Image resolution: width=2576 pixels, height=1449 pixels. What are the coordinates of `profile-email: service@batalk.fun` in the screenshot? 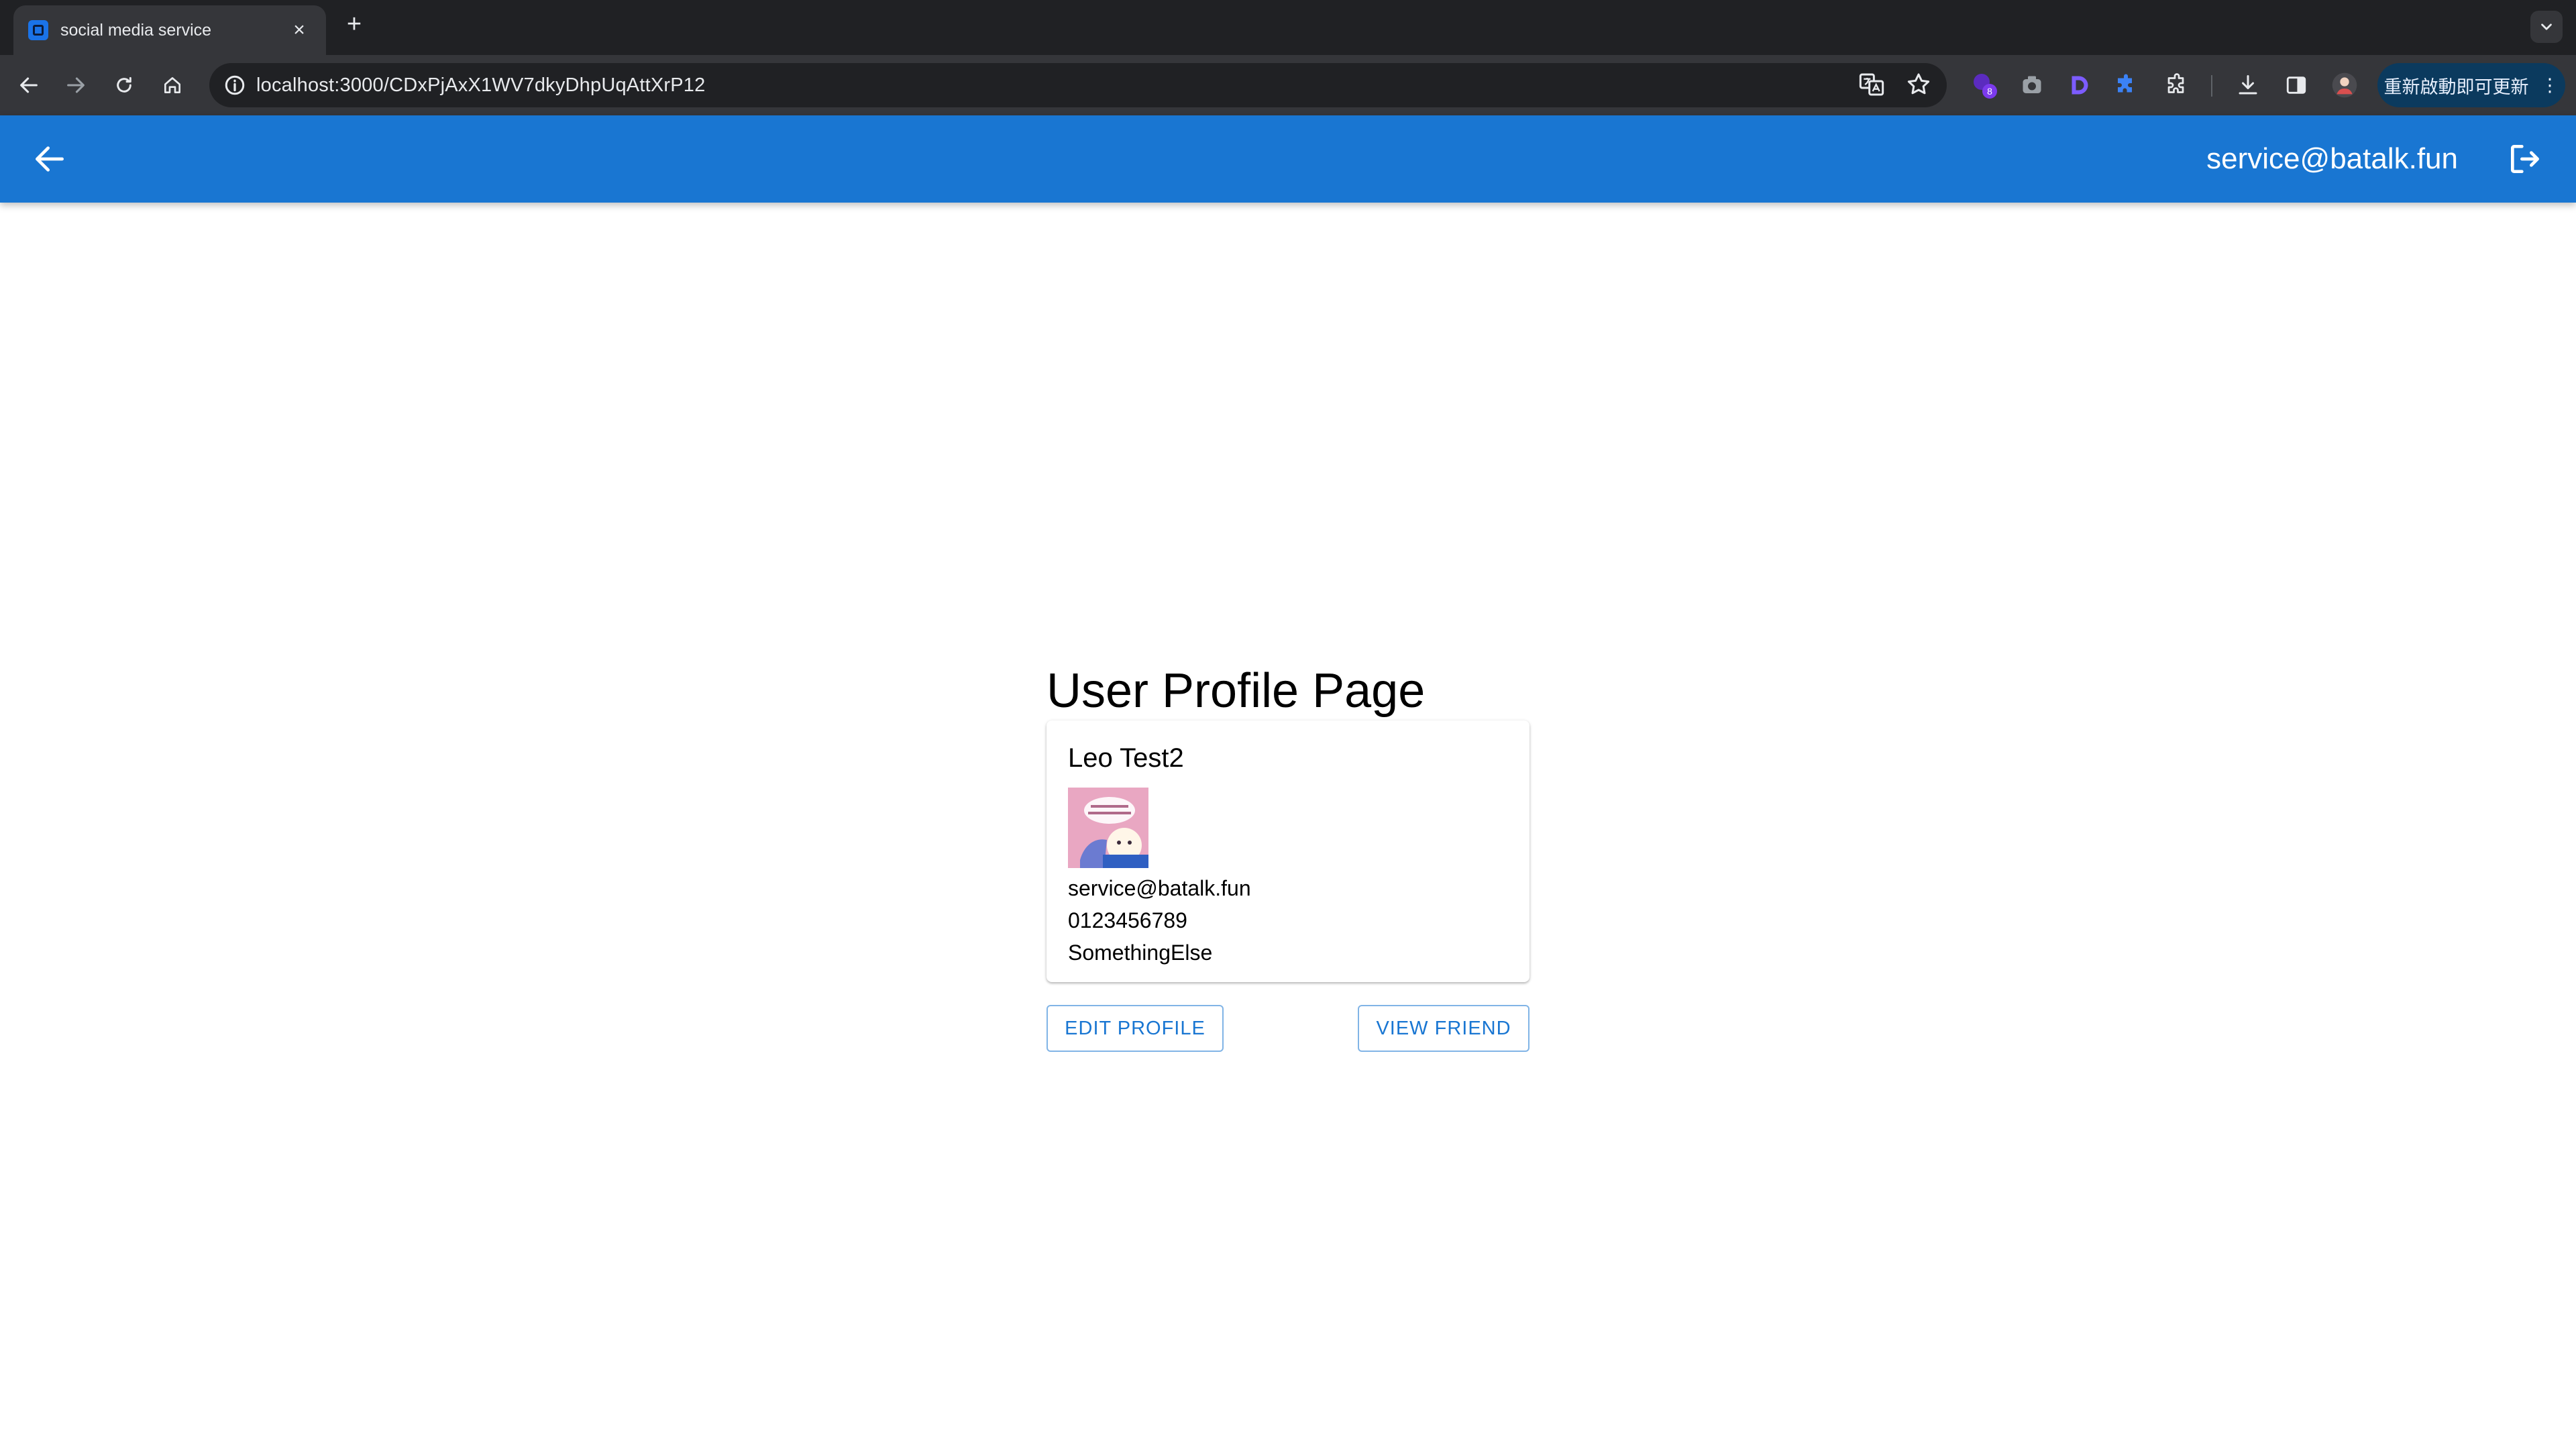 It's located at (1159, 888).